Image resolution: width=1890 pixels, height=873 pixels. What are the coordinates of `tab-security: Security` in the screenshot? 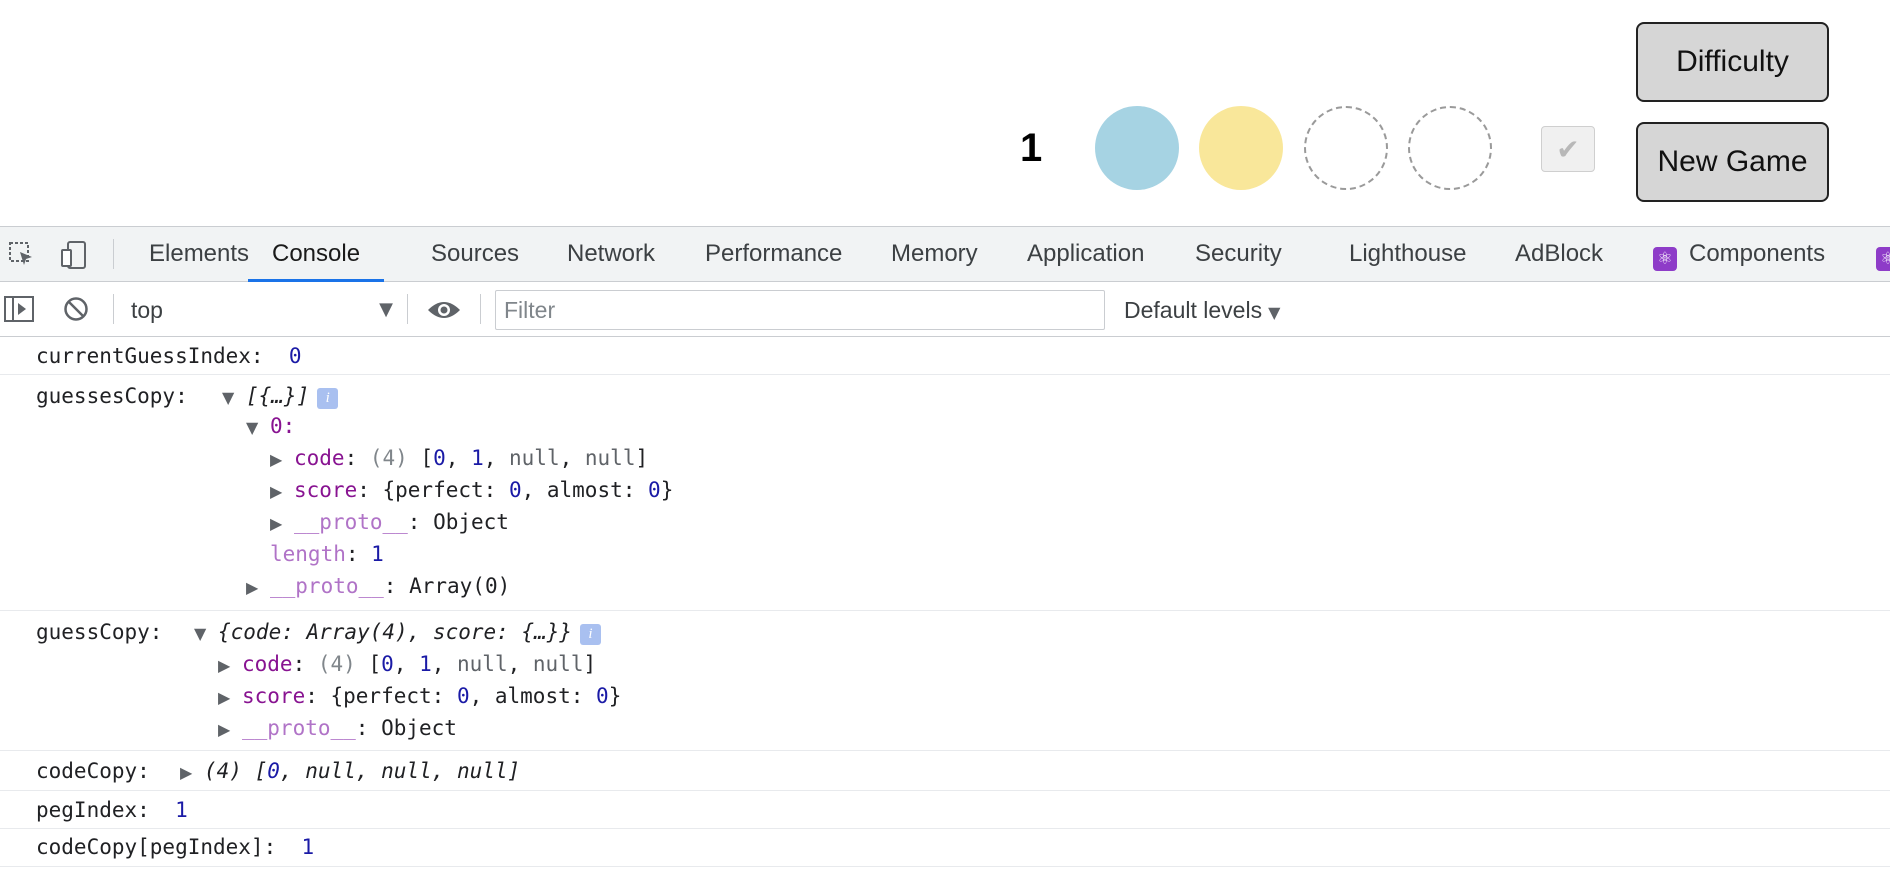 It's located at (1238, 254).